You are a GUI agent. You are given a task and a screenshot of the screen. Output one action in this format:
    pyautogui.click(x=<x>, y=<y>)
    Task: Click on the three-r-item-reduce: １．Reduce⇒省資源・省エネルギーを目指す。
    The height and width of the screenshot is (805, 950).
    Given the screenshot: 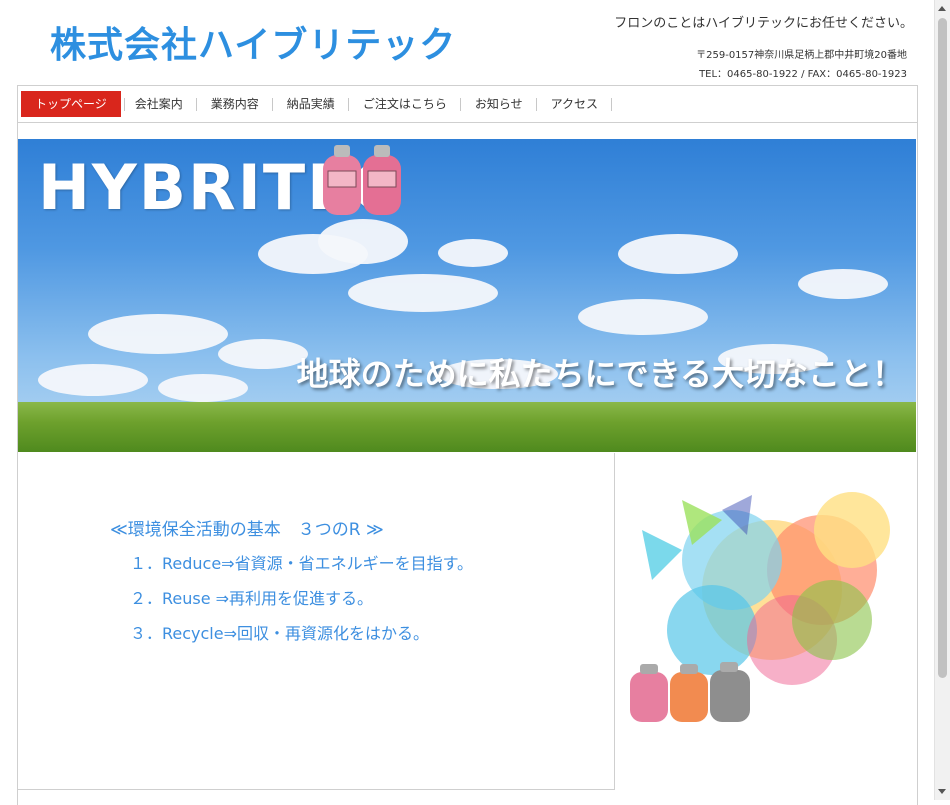 What is the action you would take?
    pyautogui.click(x=301, y=563)
    